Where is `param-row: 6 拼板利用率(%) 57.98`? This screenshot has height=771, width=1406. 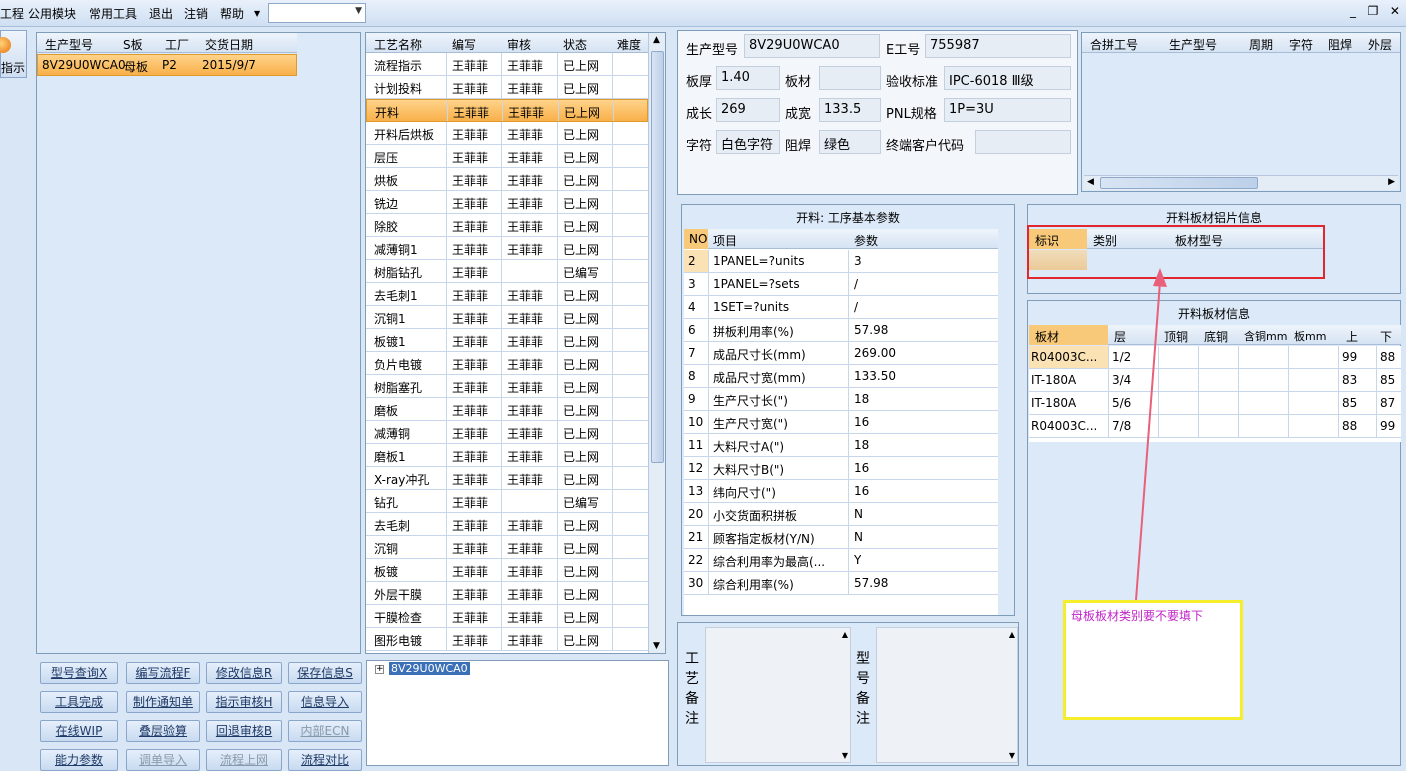 param-row: 6 拼板利用率(%) 57.98 is located at coordinates (841, 330).